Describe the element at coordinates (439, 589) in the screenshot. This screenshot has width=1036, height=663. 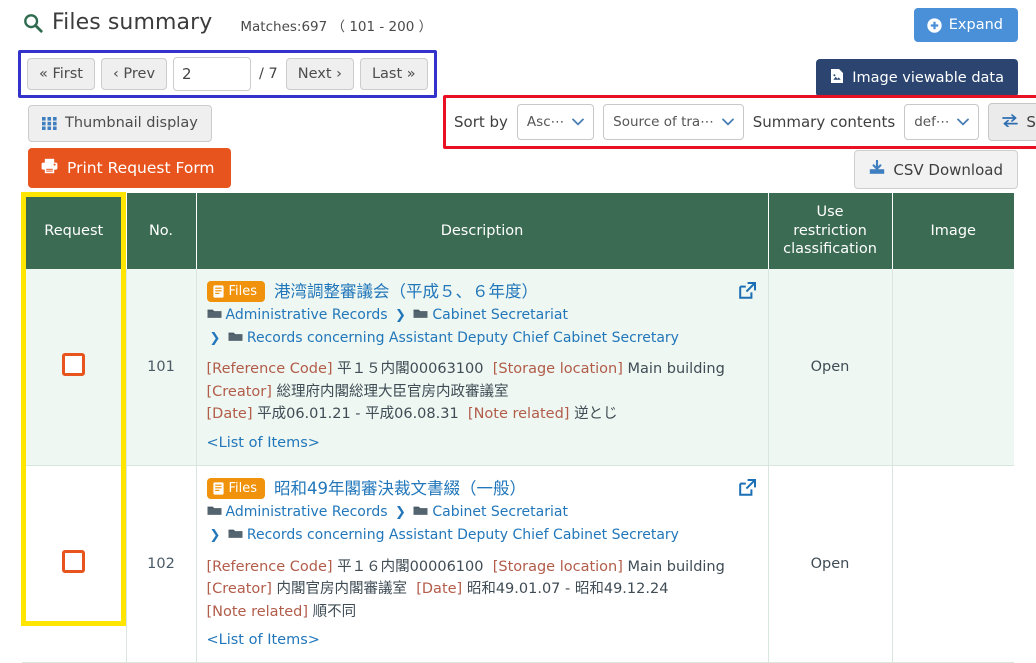
I see `date-label: [Date]` at that location.